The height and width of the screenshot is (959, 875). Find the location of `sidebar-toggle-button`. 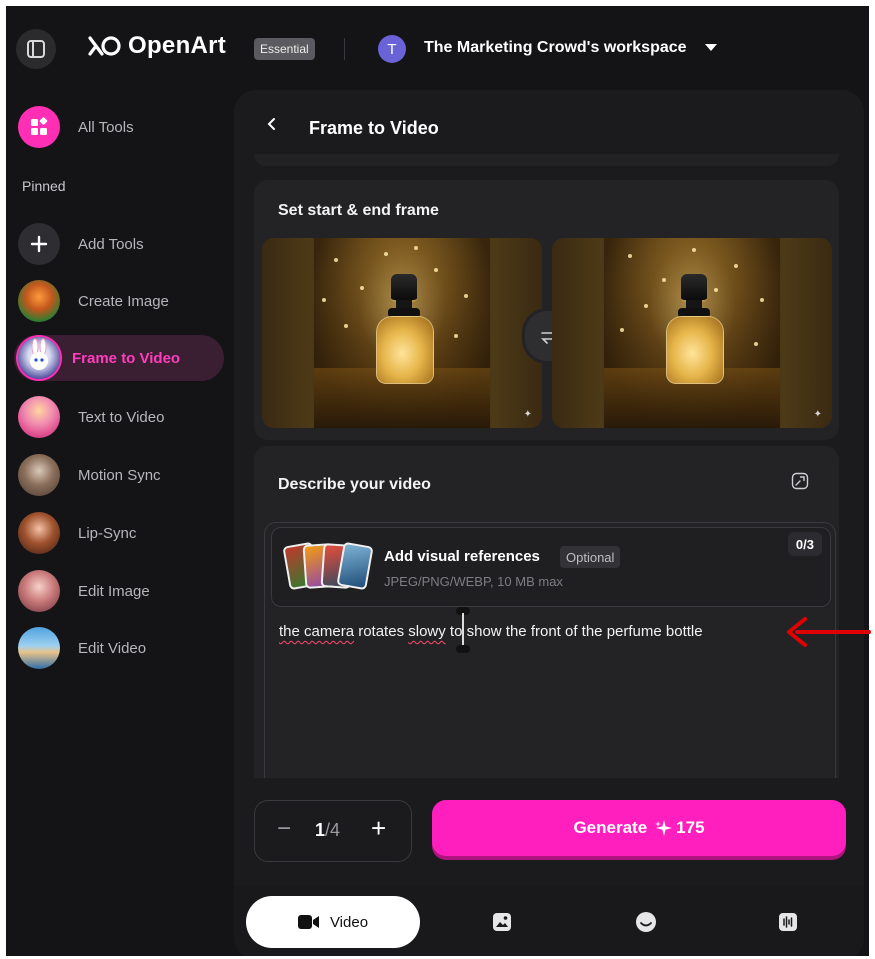

sidebar-toggle-button is located at coordinates (36, 49).